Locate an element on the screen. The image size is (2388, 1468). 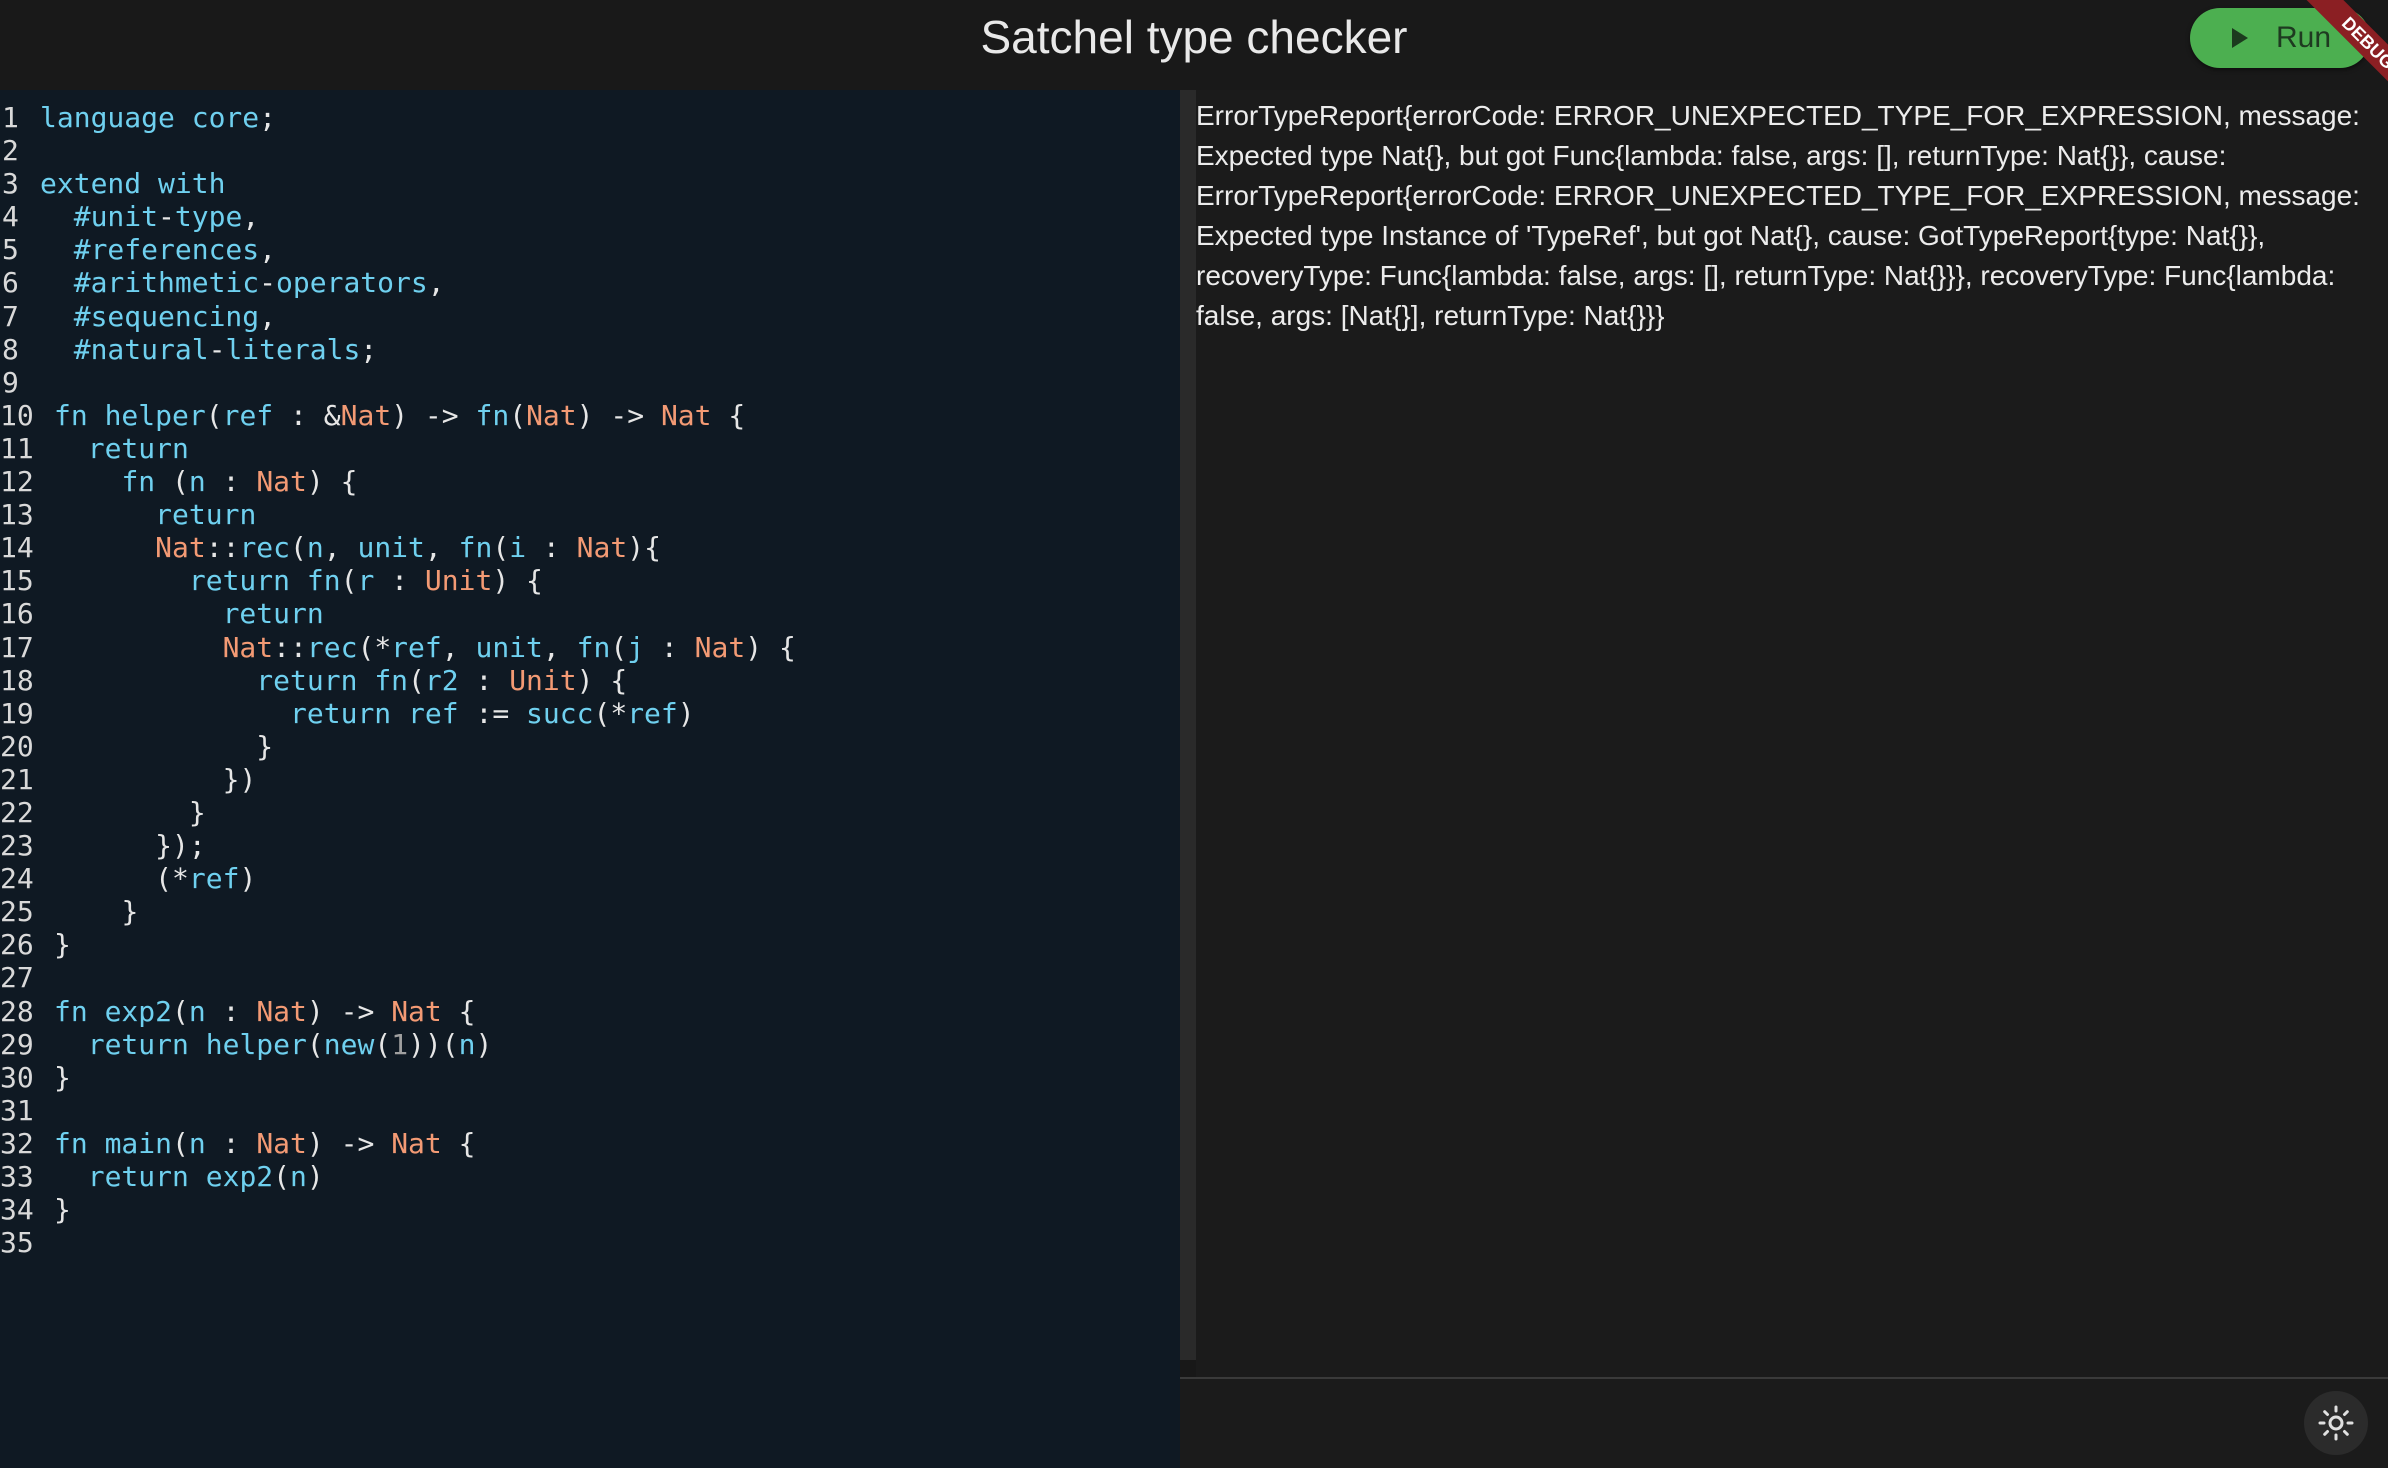
line-number: 9 is located at coordinates (10, 382).